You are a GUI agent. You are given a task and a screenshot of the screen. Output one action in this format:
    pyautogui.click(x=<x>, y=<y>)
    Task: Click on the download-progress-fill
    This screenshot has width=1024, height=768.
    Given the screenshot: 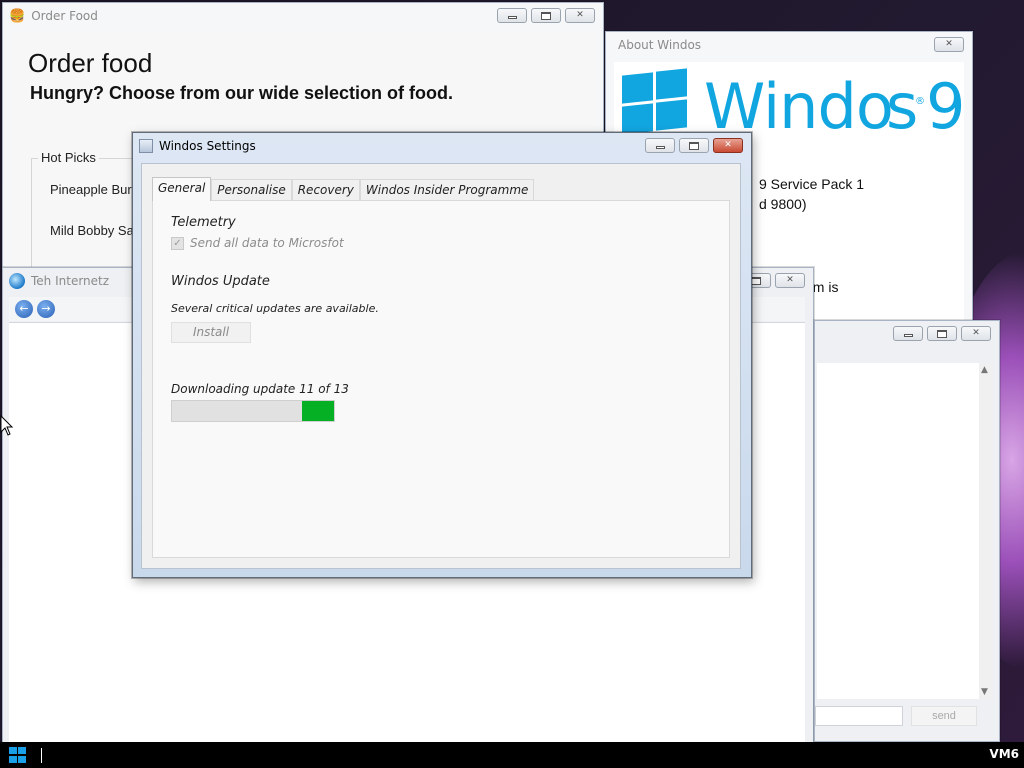 What is the action you would take?
    pyautogui.click(x=317, y=411)
    